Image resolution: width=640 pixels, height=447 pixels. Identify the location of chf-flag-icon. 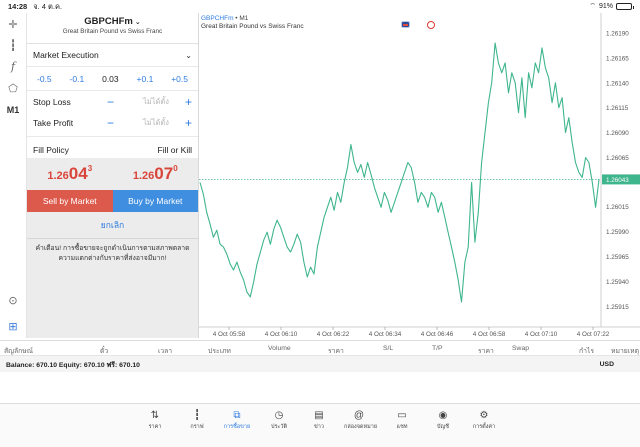
(431, 25).